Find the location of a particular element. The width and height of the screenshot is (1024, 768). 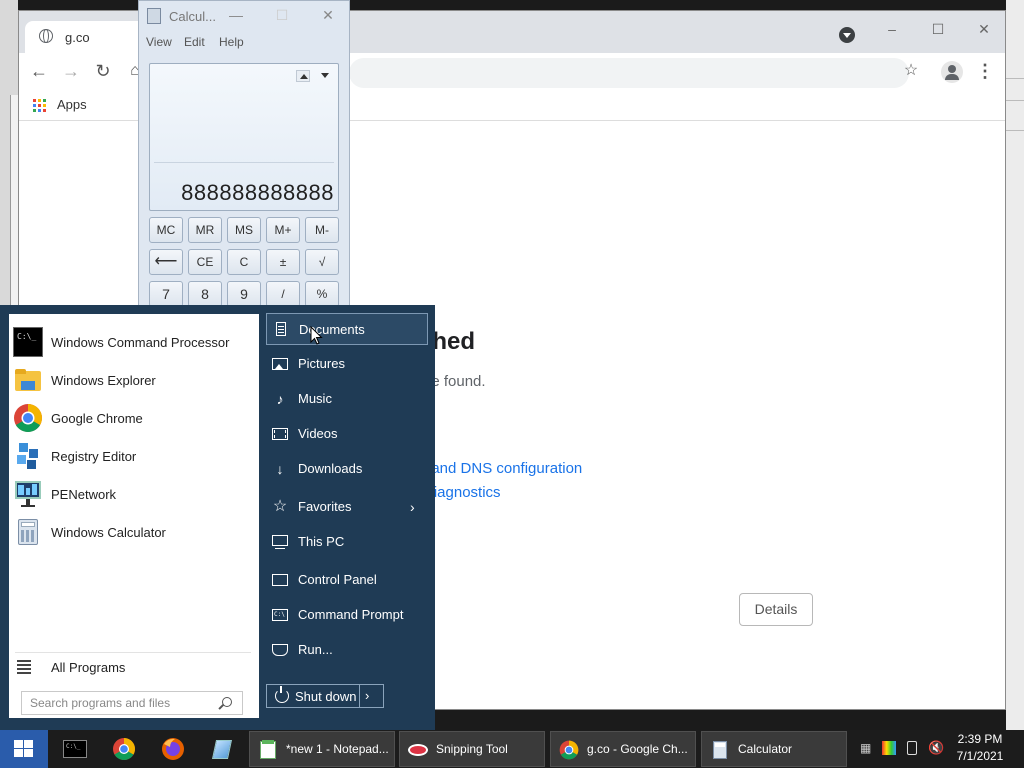

cmd-icon: C:\ is located at coordinates (280, 615).